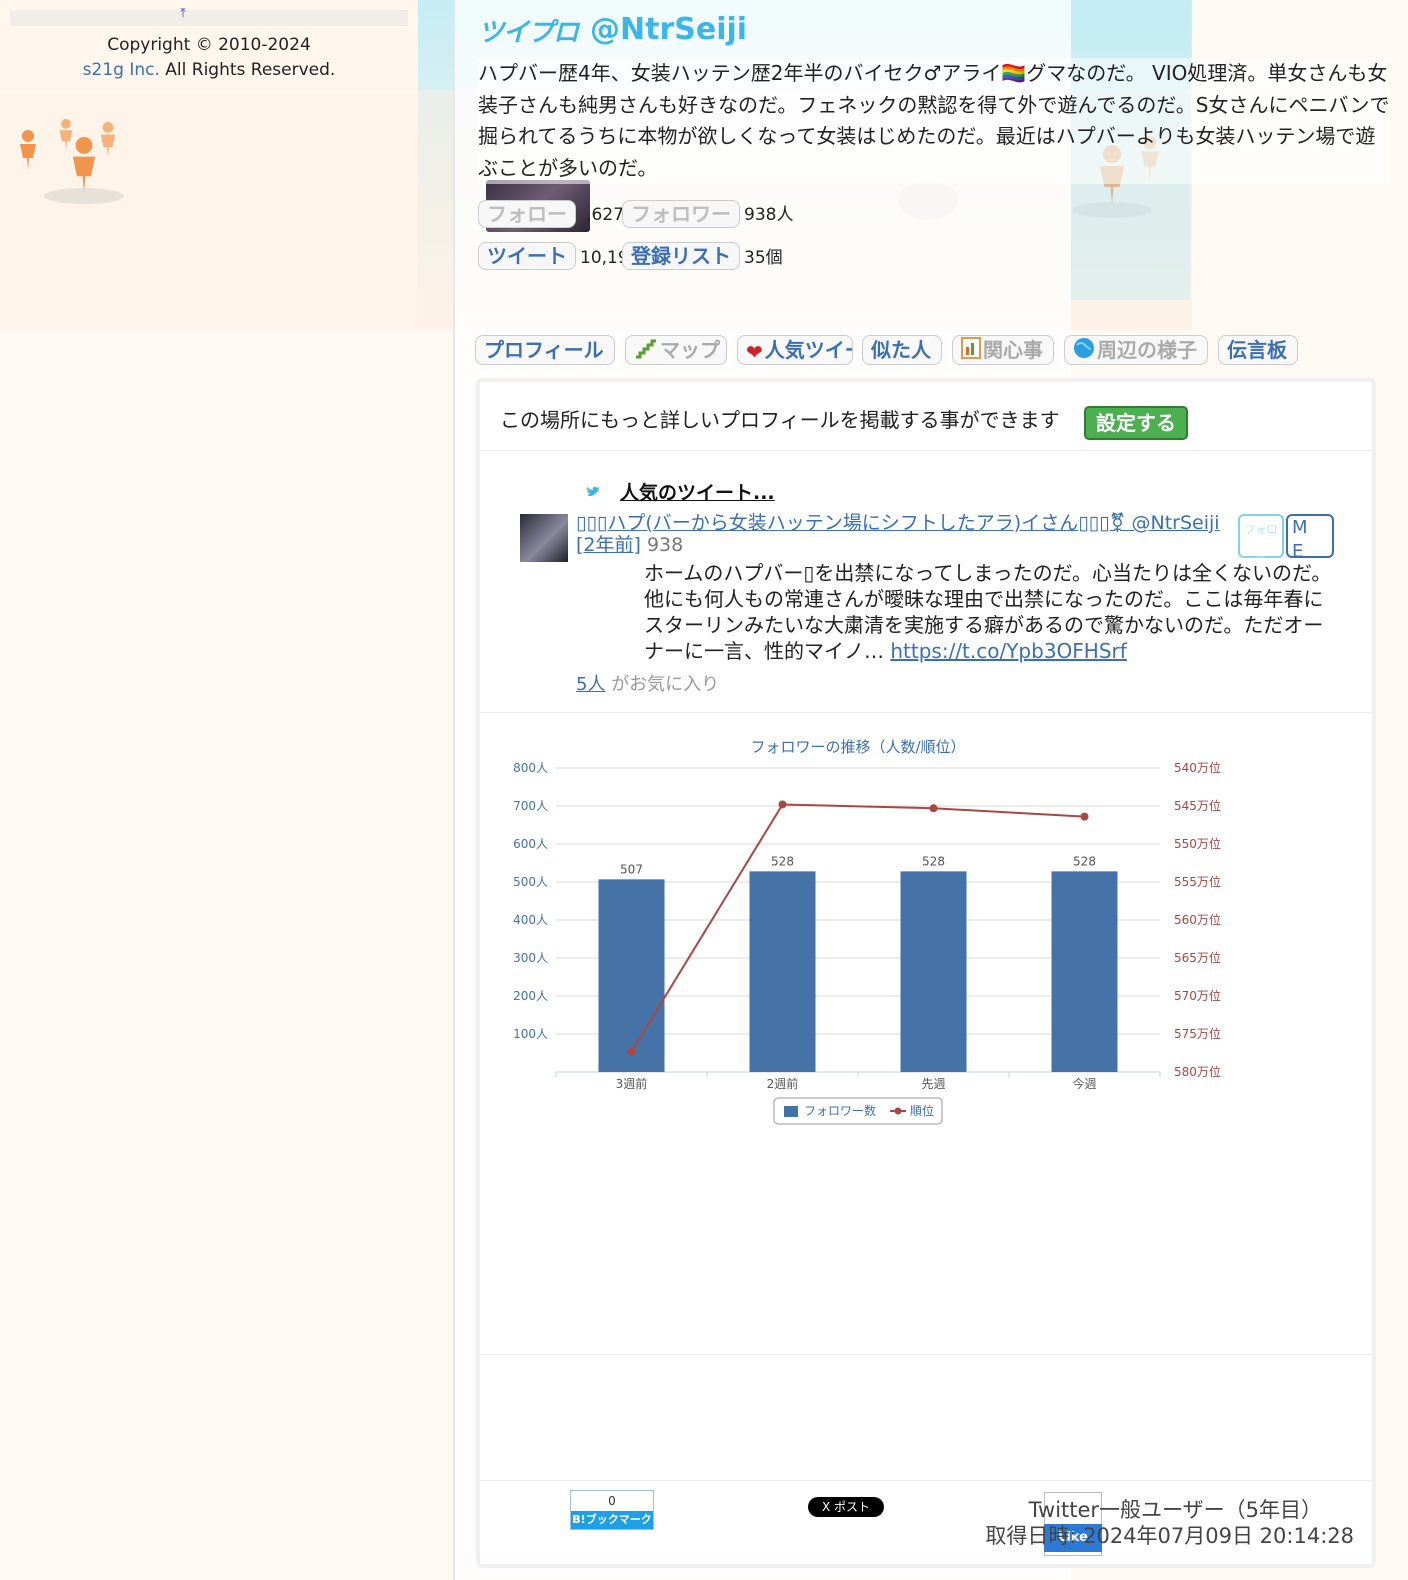 Image resolution: width=1408 pixels, height=1580 pixels. Describe the element at coordinates (681, 256) in the screenshot. I see `list-label: 登録リスト` at that location.